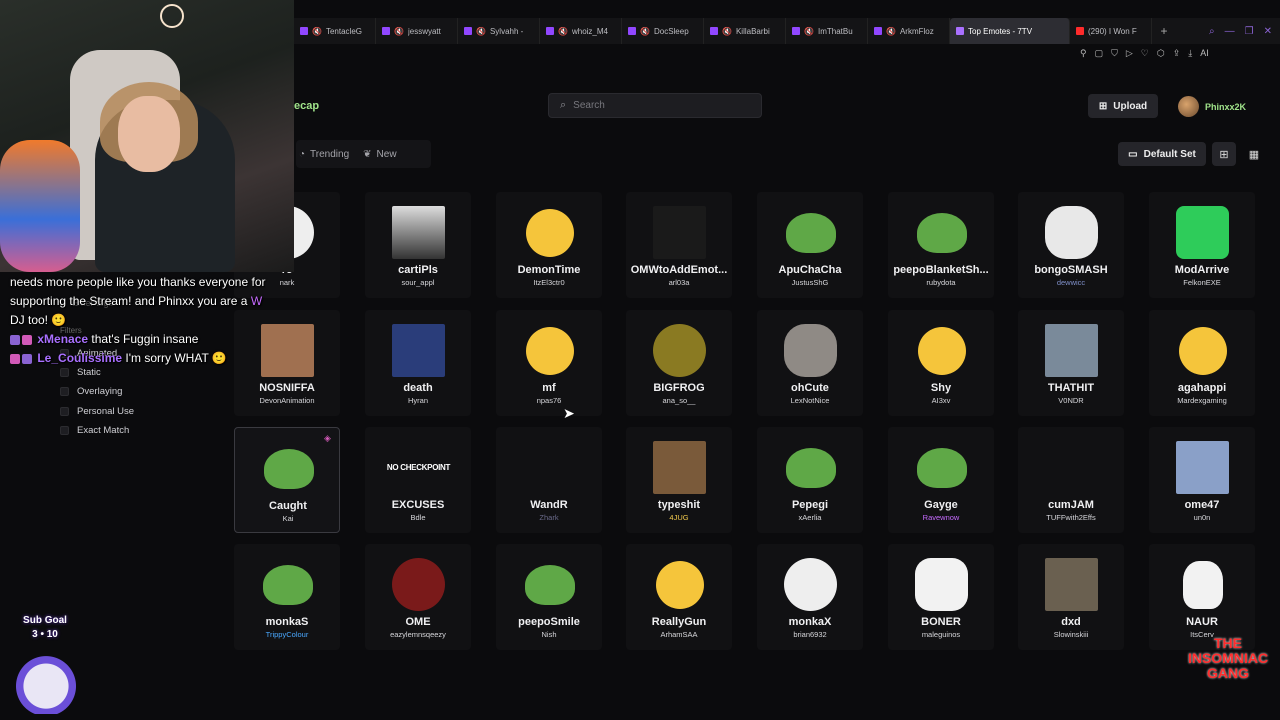 Image resolution: width=1280 pixels, height=720 pixels. What do you see at coordinates (1224, 154) in the screenshot?
I see `grid-view-button: ⊞` at bounding box center [1224, 154].